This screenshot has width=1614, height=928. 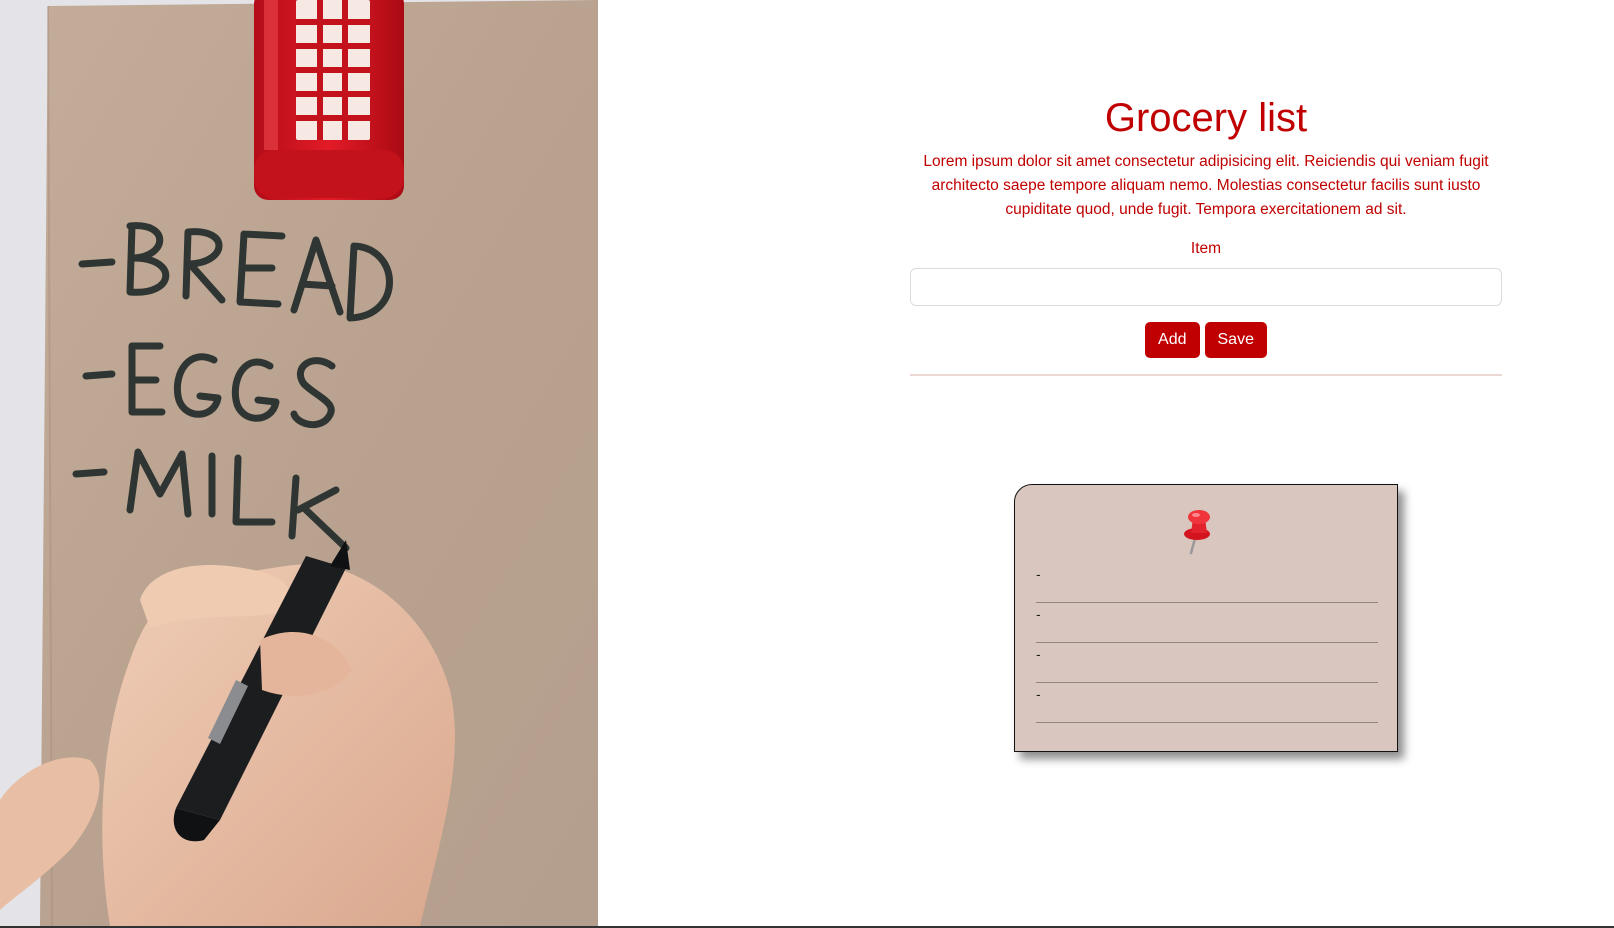 I want to click on grocery-note-card: - - - -, so click(x=1206, y=618).